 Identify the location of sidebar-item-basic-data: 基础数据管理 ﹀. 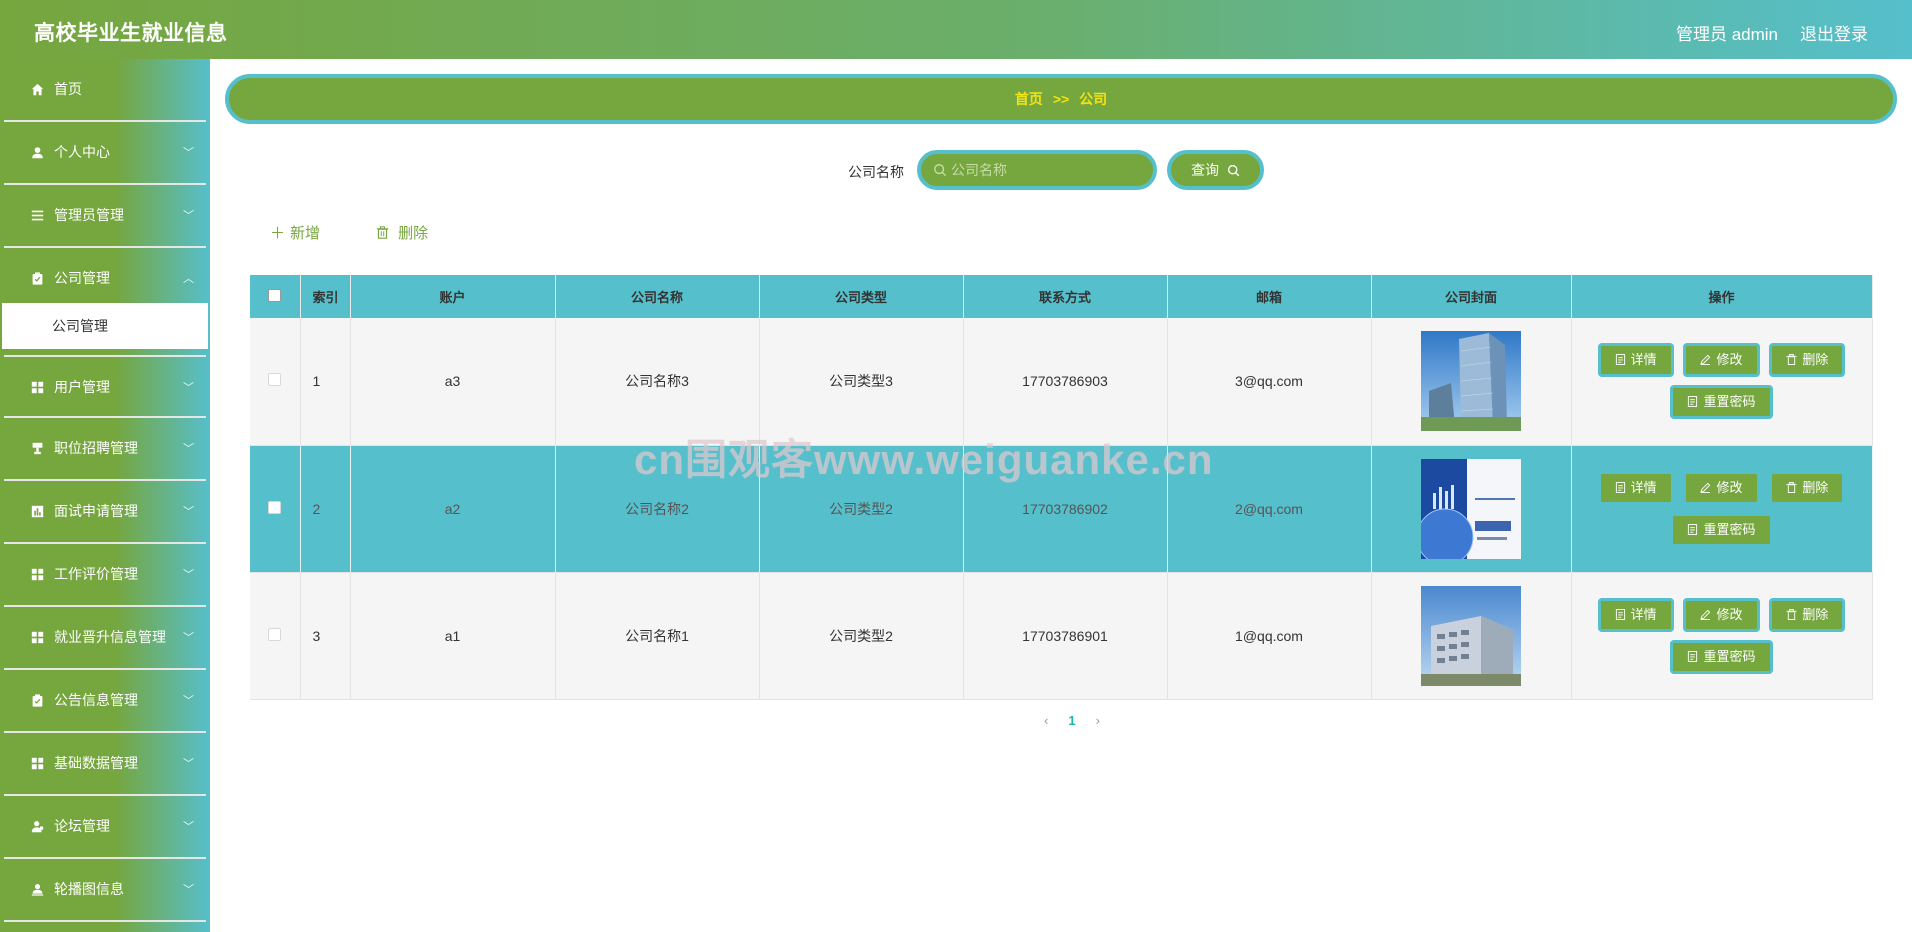
(105, 764).